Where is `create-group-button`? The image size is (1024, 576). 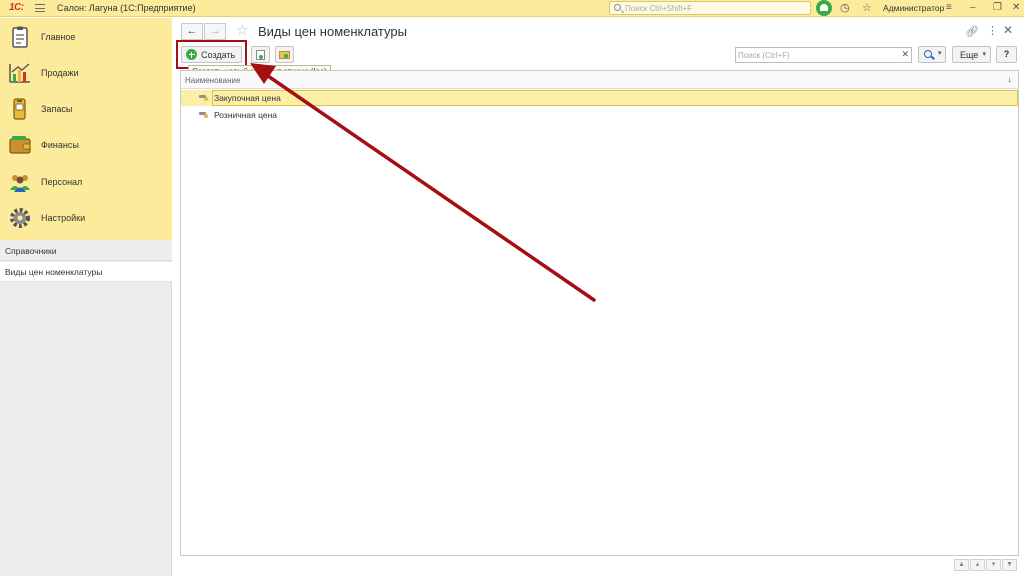 create-group-button is located at coordinates (284, 54).